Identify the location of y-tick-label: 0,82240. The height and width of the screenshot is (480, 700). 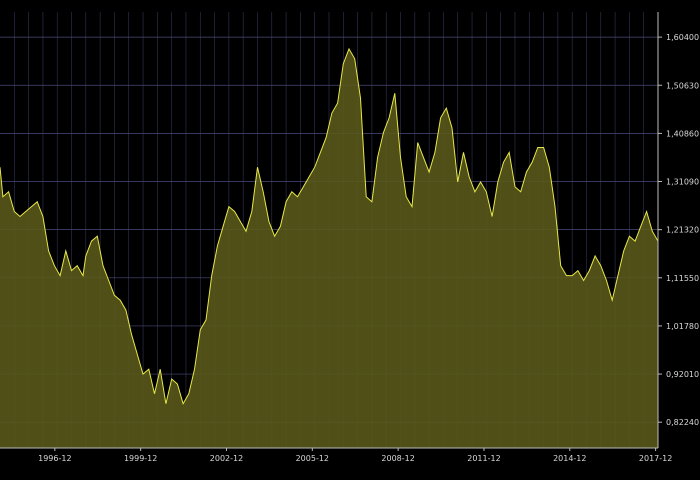
(682, 422).